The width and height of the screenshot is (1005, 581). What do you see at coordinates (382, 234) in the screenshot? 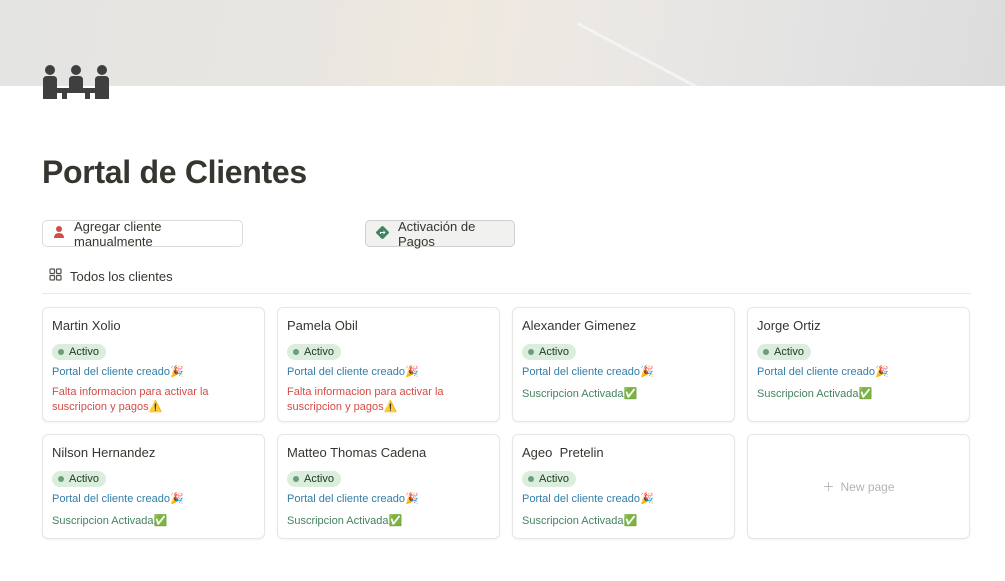
I see `direction-sign-icon` at bounding box center [382, 234].